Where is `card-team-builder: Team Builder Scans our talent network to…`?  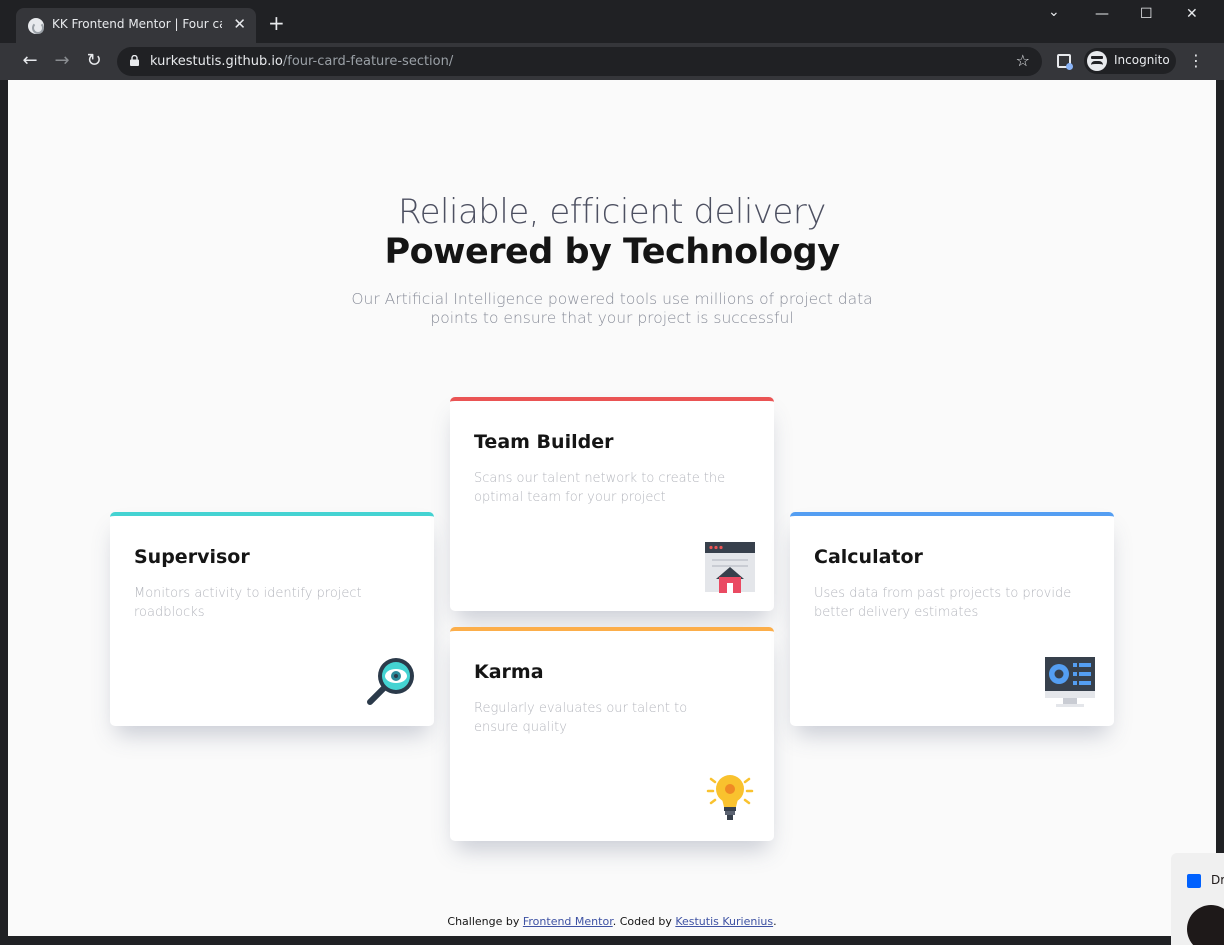
card-team-builder: Team Builder Scans our talent network to… is located at coordinates (612, 504).